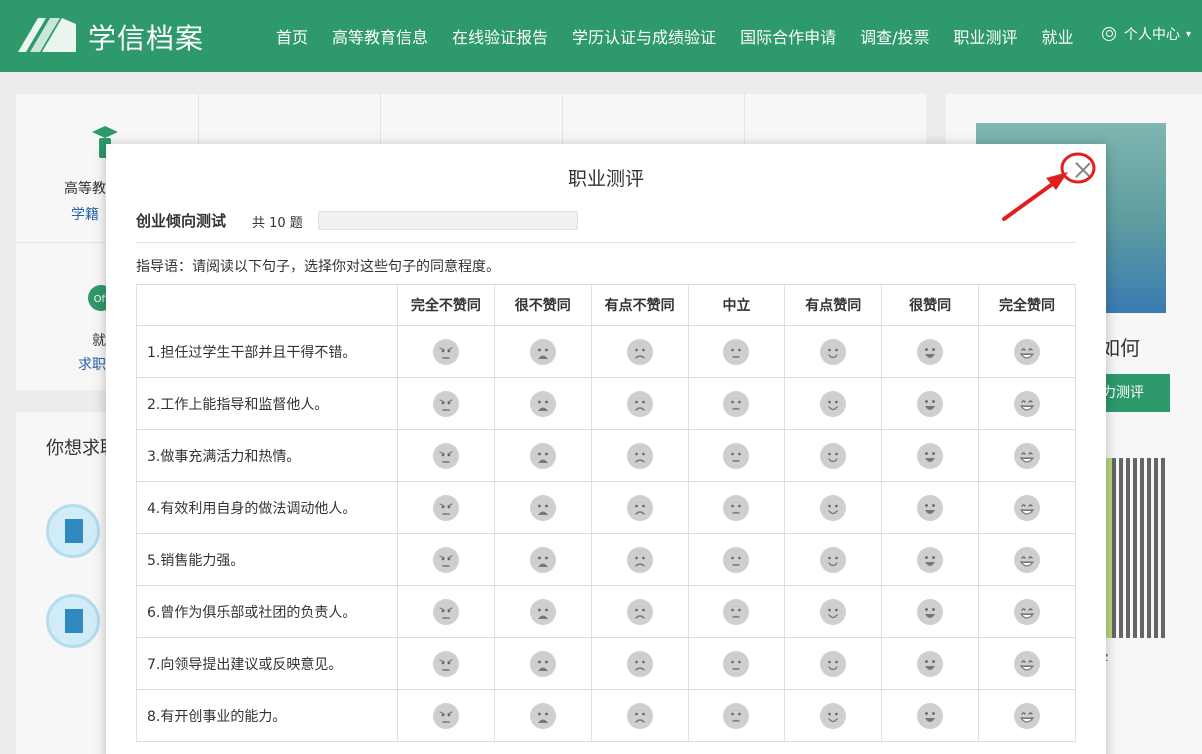 This screenshot has height=754, width=1202. I want to click on user-center-menu: 个人中心 ▾, so click(1146, 34).